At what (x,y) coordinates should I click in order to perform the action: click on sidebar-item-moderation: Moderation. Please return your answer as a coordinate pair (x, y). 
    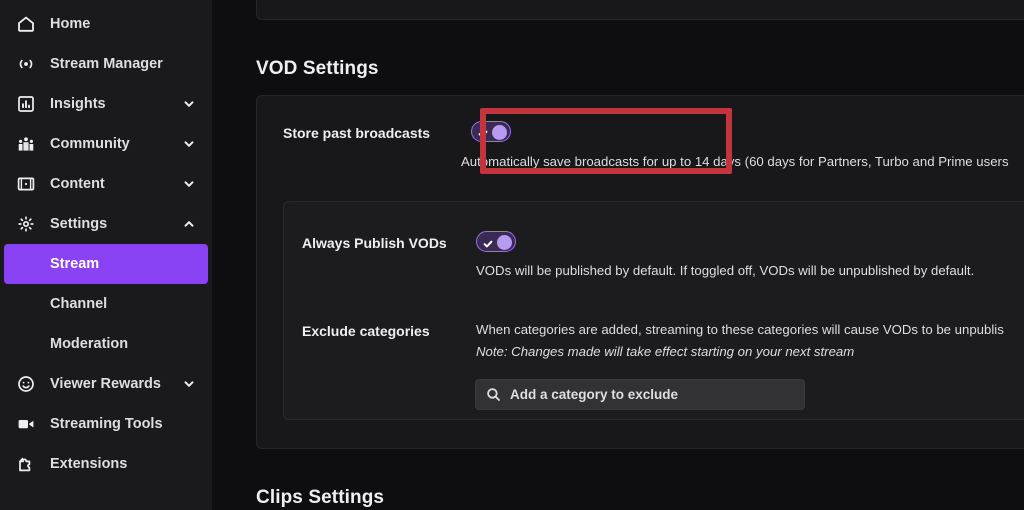
    Looking at the image, I should click on (106, 344).